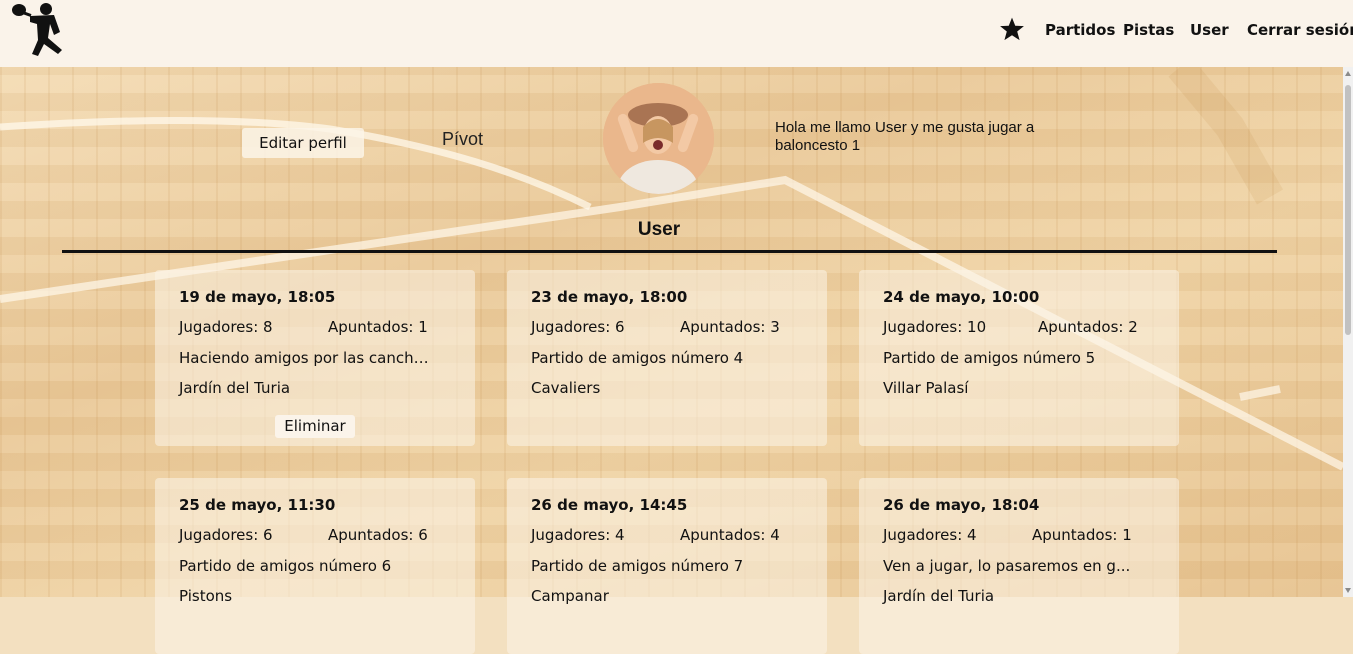 This screenshot has height=654, width=1353. I want to click on scroll-thumb, so click(1348, 210).